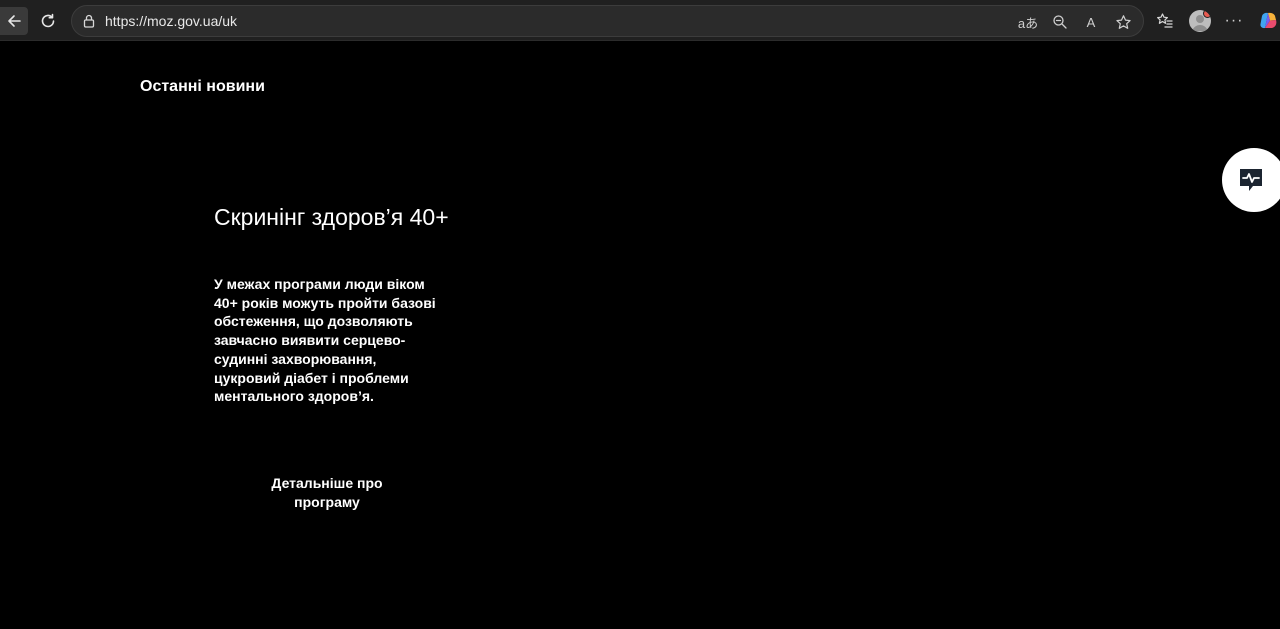 The width and height of the screenshot is (1280, 629). I want to click on star-icon, so click(1123, 22).